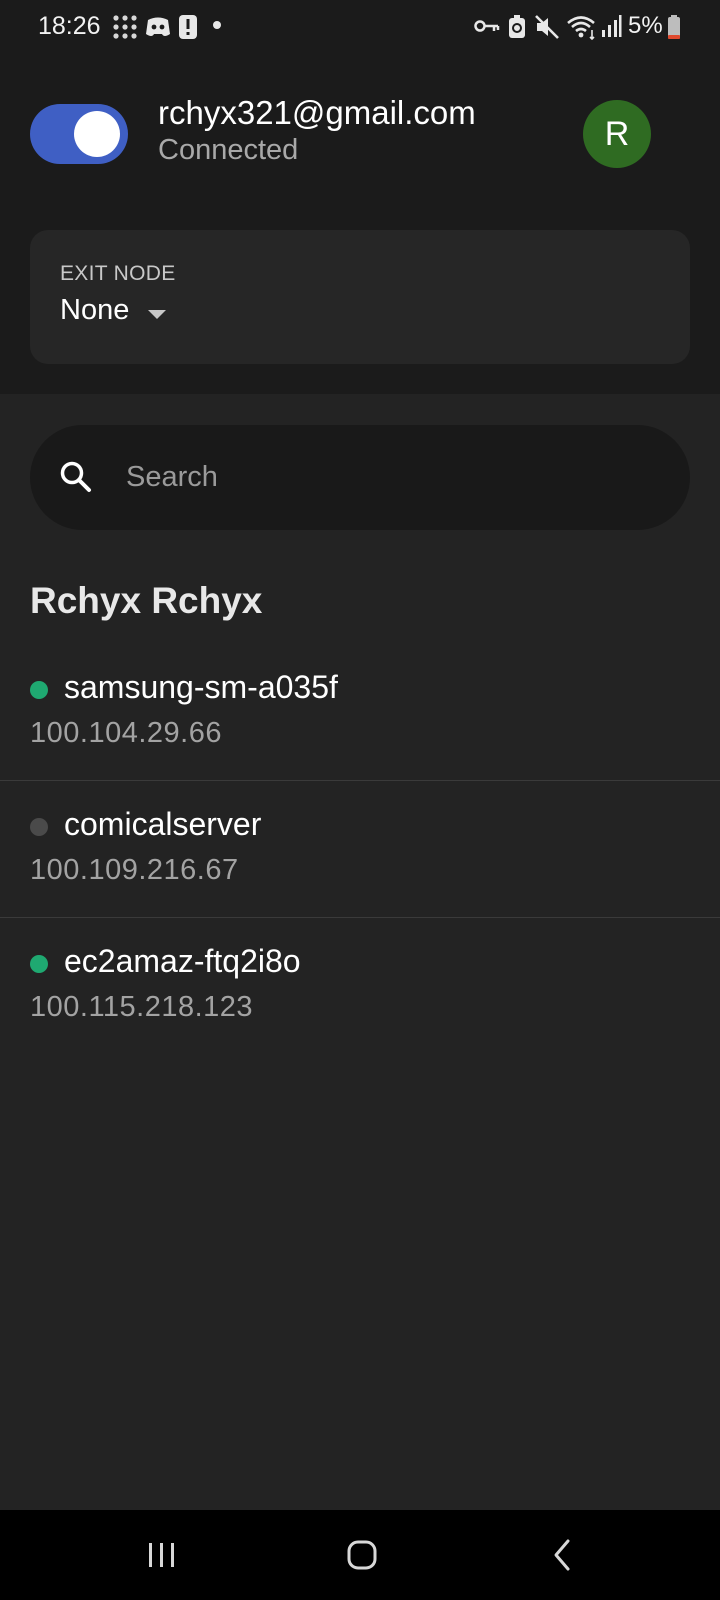 The image size is (720, 1600). What do you see at coordinates (201, 687) in the screenshot?
I see `device-name: samsung-sm-a035f` at bounding box center [201, 687].